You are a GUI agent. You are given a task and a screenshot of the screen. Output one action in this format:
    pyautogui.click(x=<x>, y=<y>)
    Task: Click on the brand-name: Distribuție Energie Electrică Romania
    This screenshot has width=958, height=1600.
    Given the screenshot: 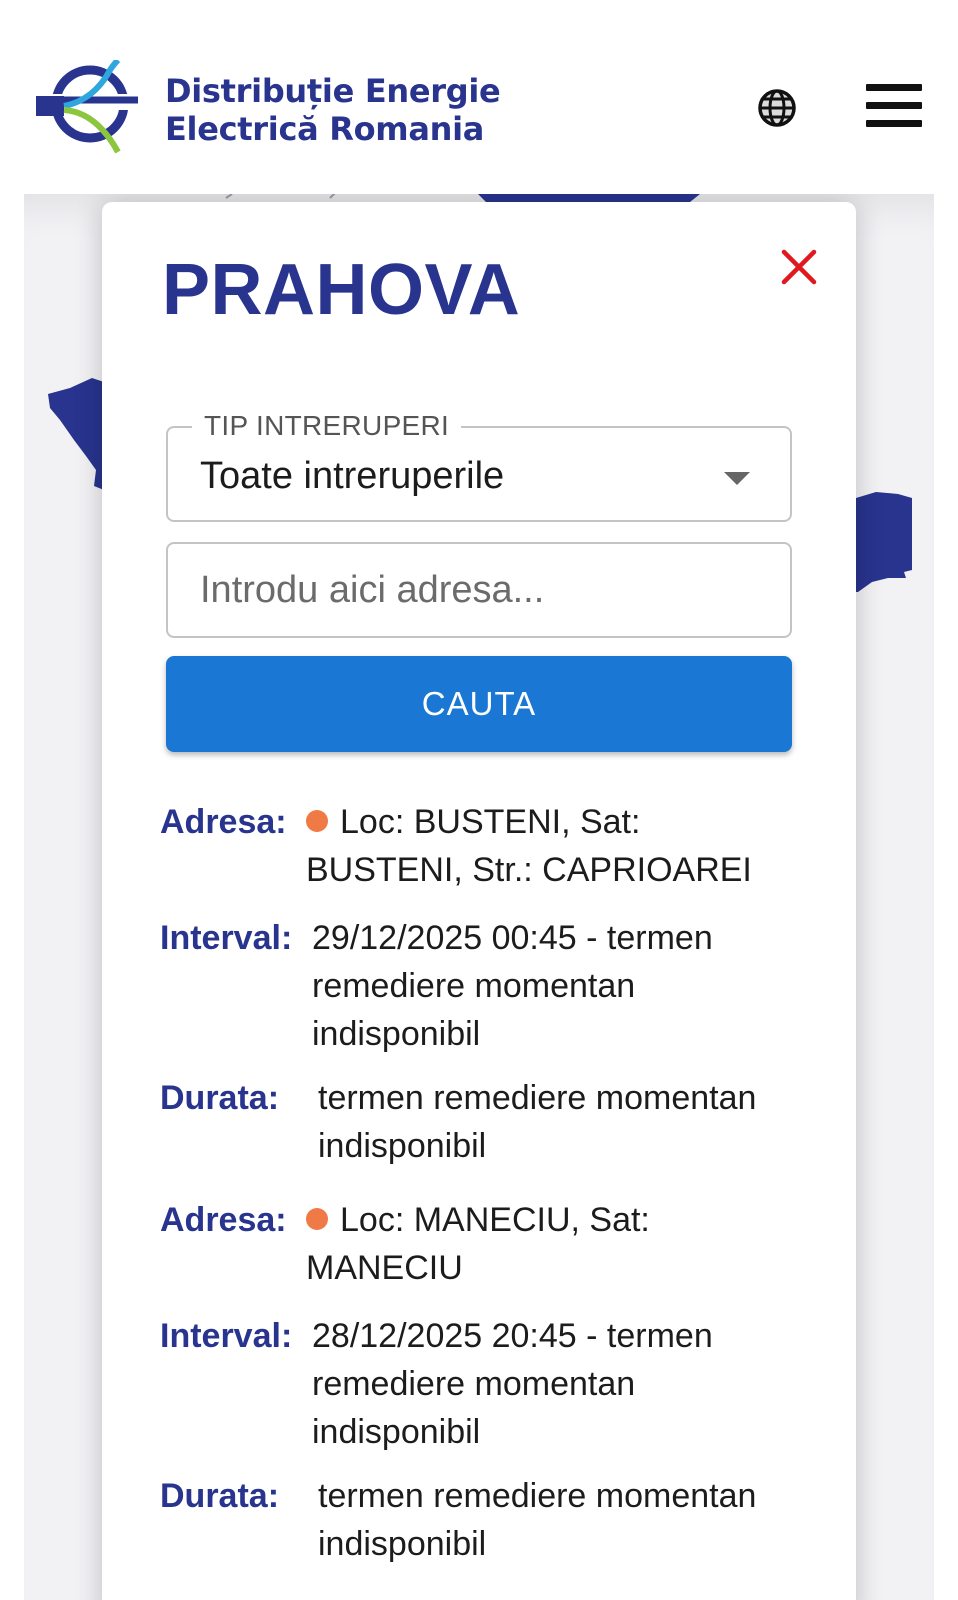 What is the action you would take?
    pyautogui.click(x=333, y=110)
    